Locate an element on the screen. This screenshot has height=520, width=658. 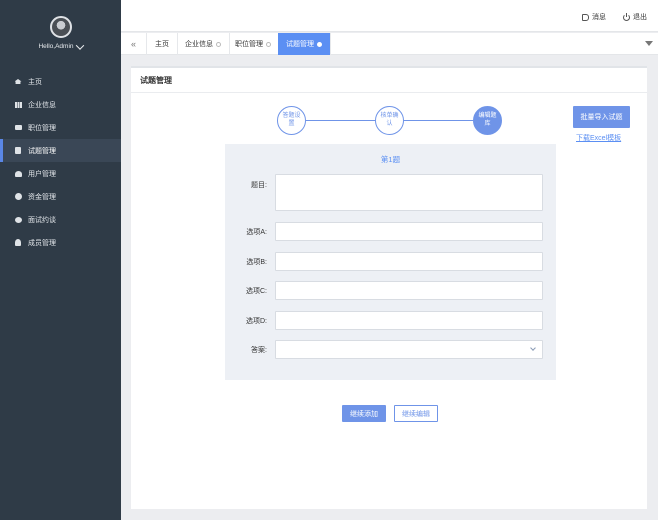
step-edit-bank: 编辑题库 is located at coordinates (487, 120).